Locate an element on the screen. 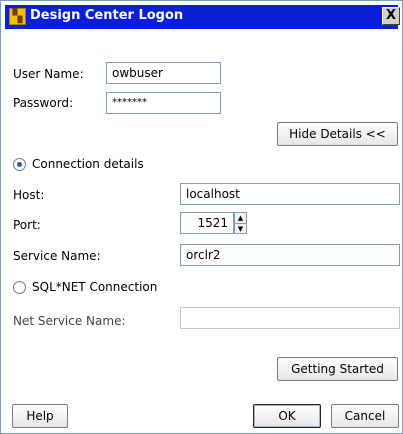 Image resolution: width=403 pixels, height=434 pixels. port-stepper: ▲ ▼ is located at coordinates (240, 223).